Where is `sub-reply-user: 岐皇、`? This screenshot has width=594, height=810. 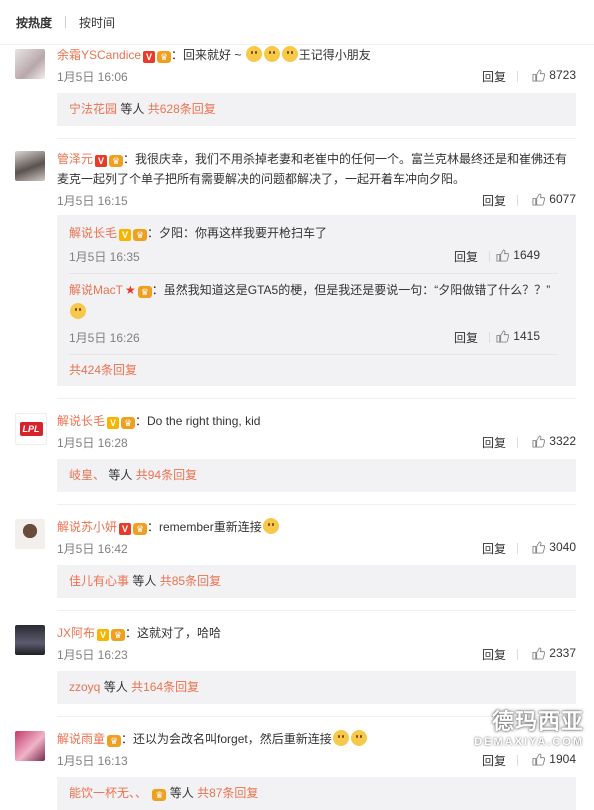 sub-reply-user: 岐皇、 is located at coordinates (87, 475).